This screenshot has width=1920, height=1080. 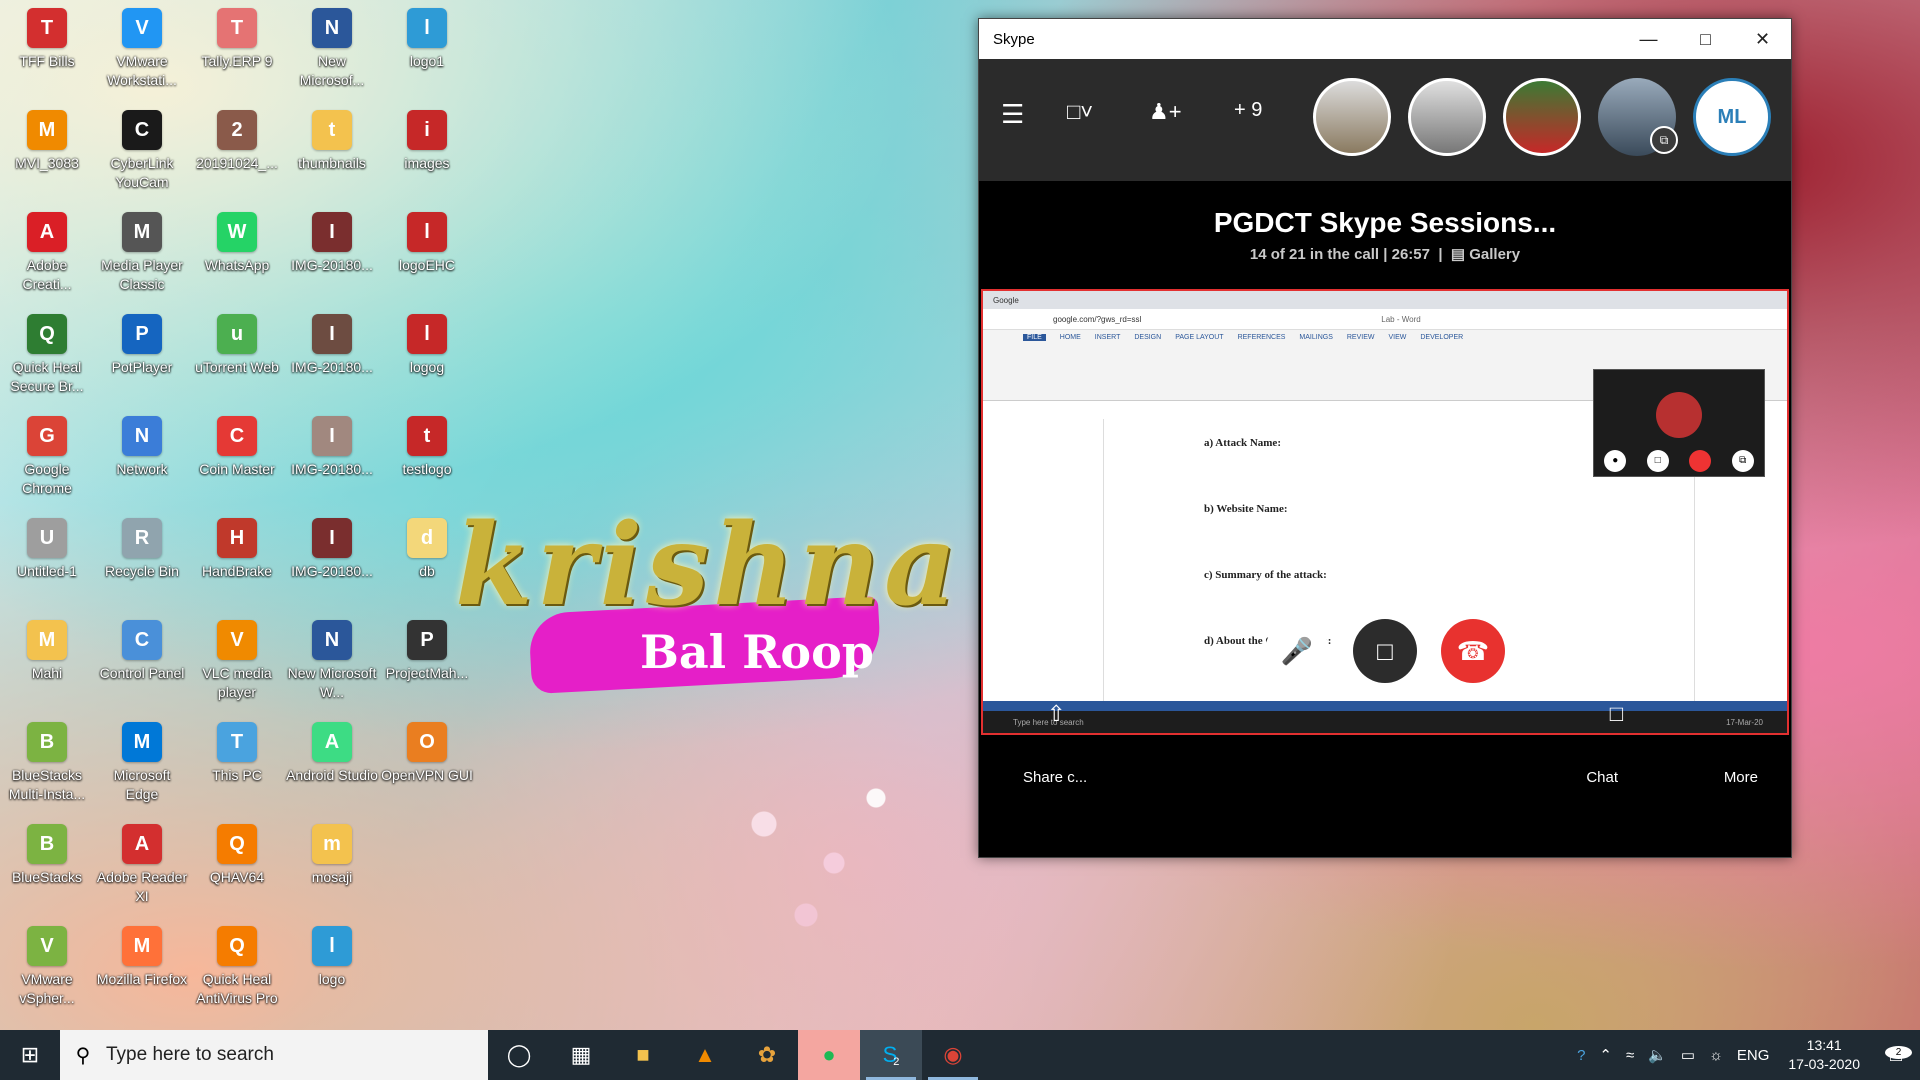 I want to click on desktop-icon: T TFF Bills, so click(x=47, y=52).